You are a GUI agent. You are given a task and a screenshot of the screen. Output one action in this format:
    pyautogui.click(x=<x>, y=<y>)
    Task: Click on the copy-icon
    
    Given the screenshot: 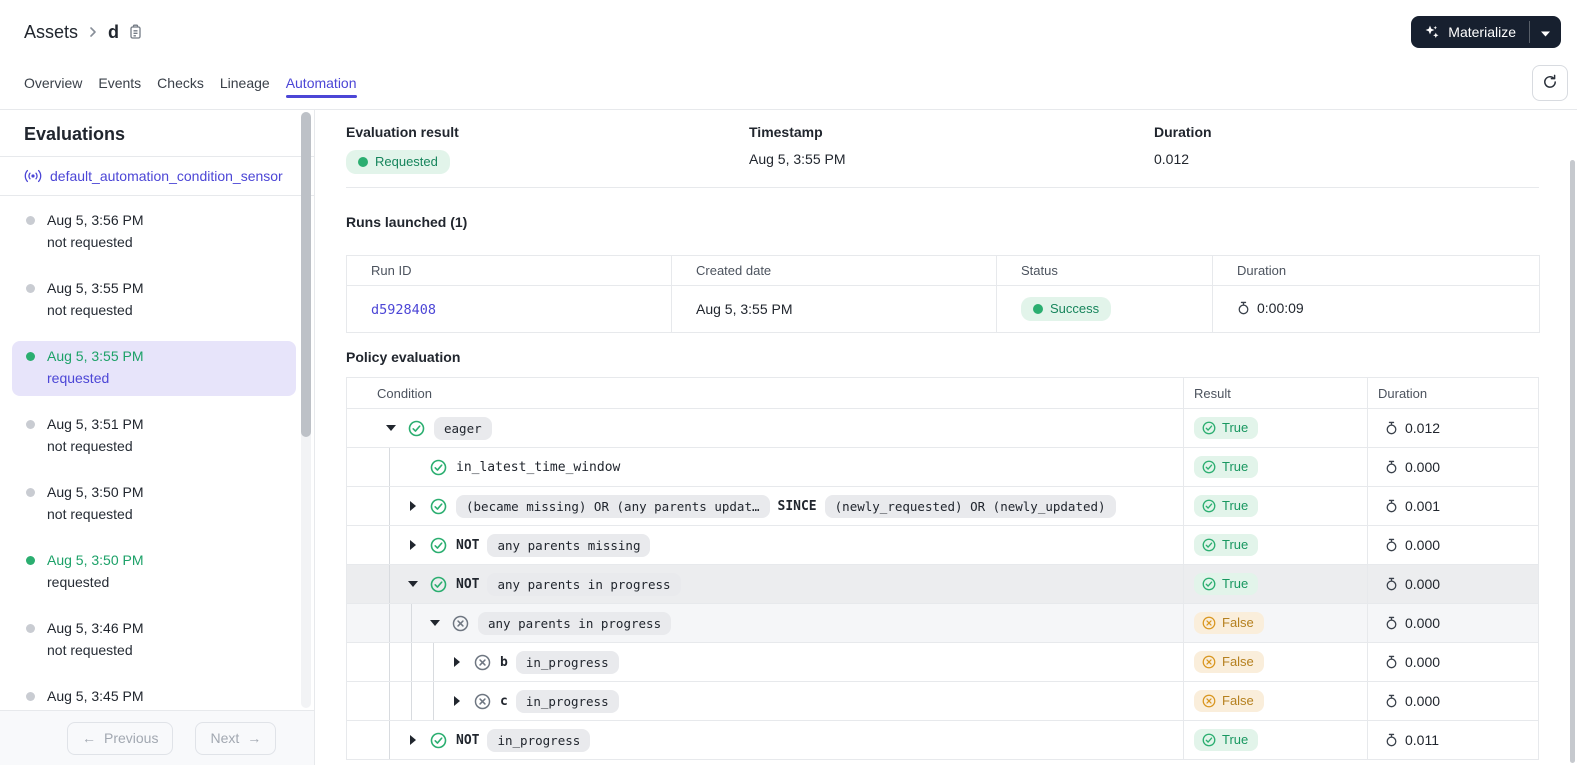 What is the action you would take?
    pyautogui.click(x=135, y=32)
    